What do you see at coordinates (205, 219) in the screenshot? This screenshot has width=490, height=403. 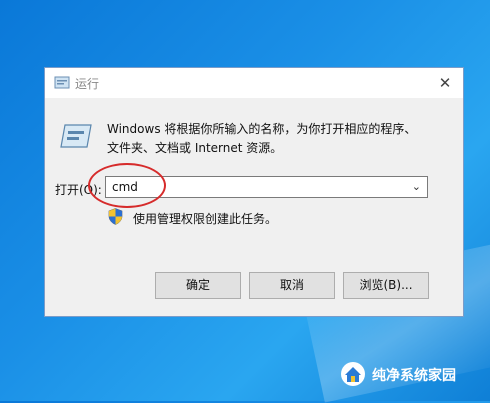 I see `admin-note: 使用管理权限创建此任务。` at bounding box center [205, 219].